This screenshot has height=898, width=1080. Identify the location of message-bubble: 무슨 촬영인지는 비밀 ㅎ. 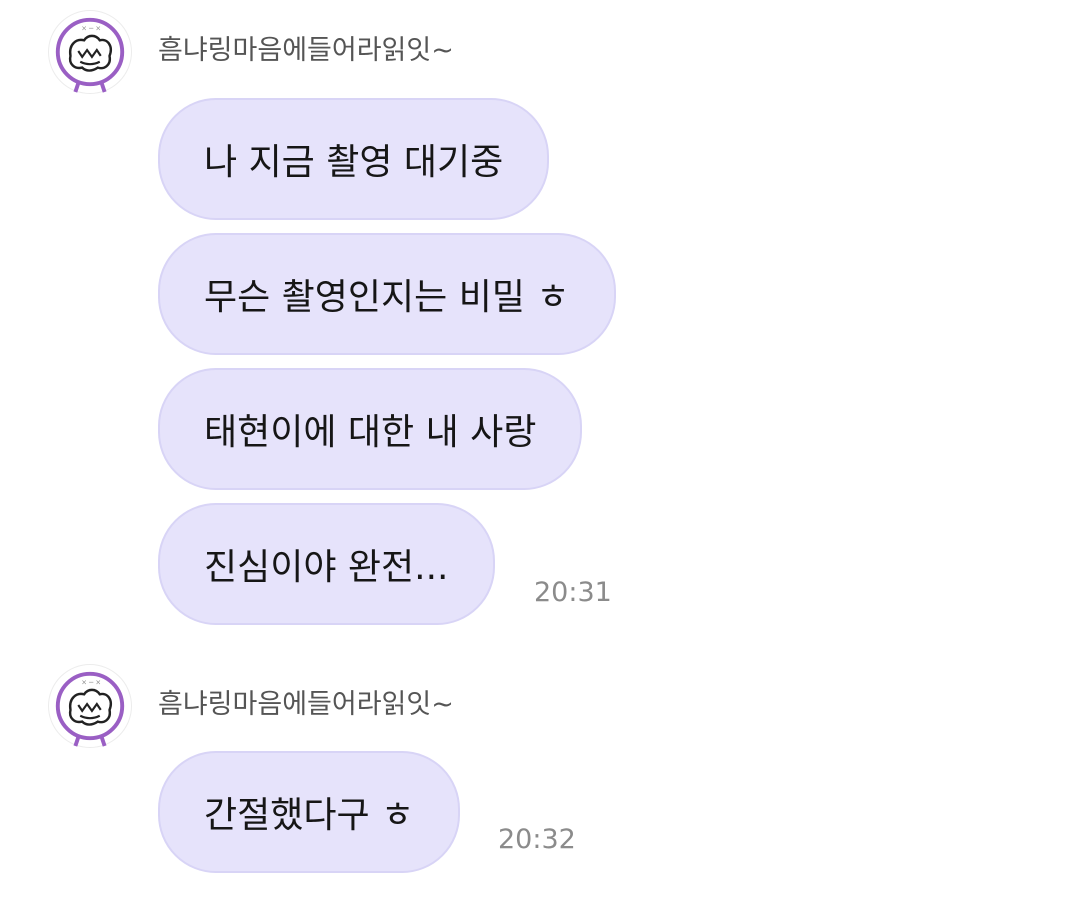
(387, 294).